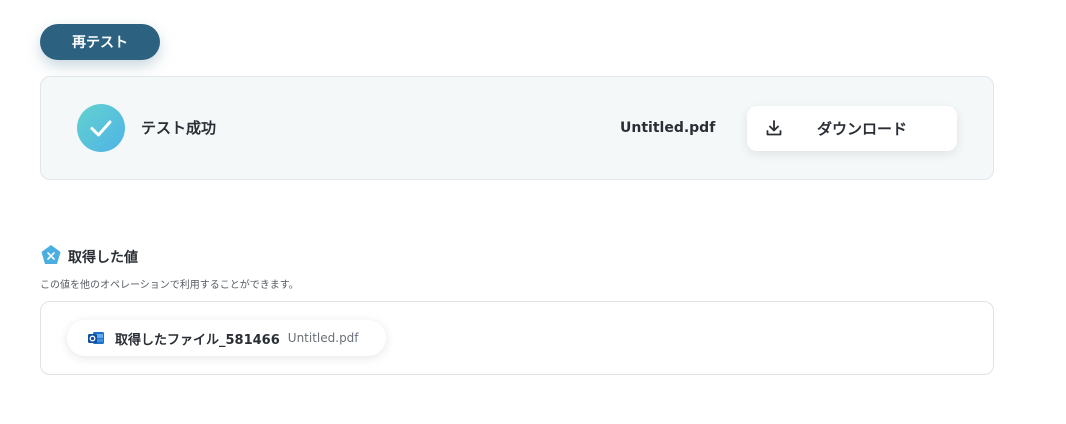  What do you see at coordinates (862, 129) in the screenshot?
I see `download-label: ダウンロード` at bounding box center [862, 129].